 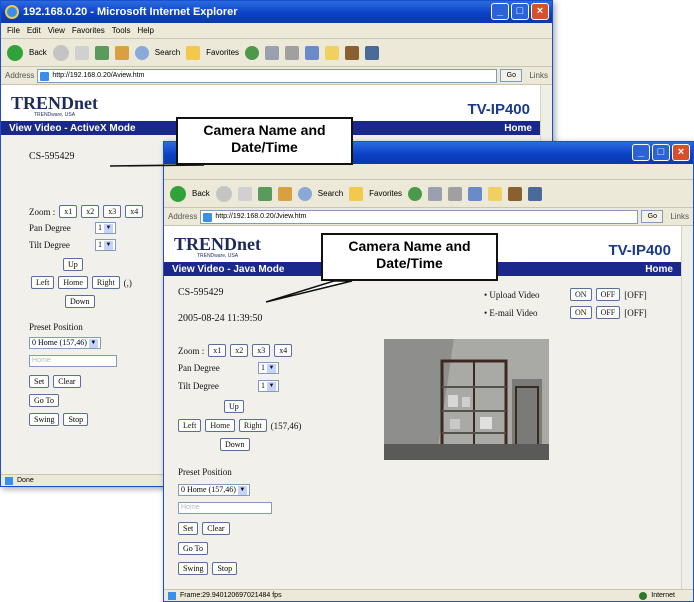 What do you see at coordinates (121, 30) in the screenshot?
I see `menu-tools: Tools` at bounding box center [121, 30].